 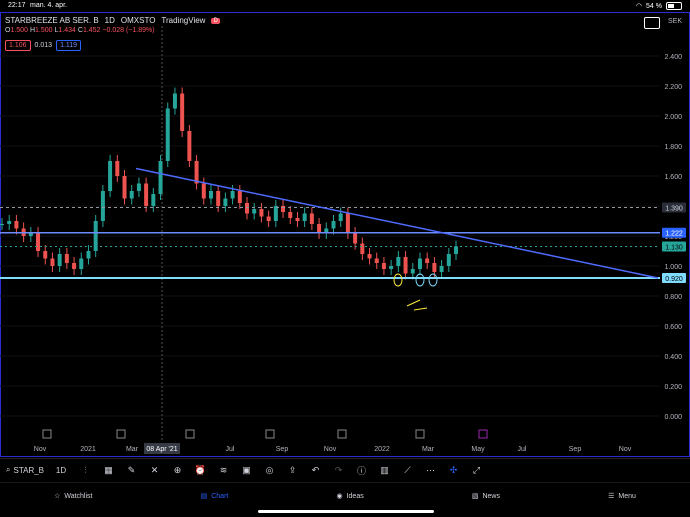 What do you see at coordinates (138, 20) in the screenshot?
I see `exchange-label: OMXSTO` at bounding box center [138, 20].